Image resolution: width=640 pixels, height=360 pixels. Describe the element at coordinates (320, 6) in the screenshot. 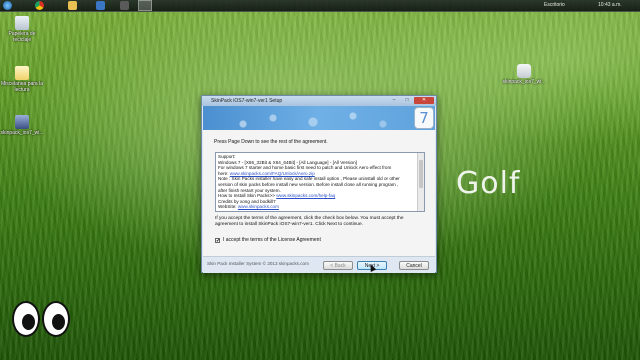

I see `taskbar: Escritorio 10:43 a.m.` at that location.